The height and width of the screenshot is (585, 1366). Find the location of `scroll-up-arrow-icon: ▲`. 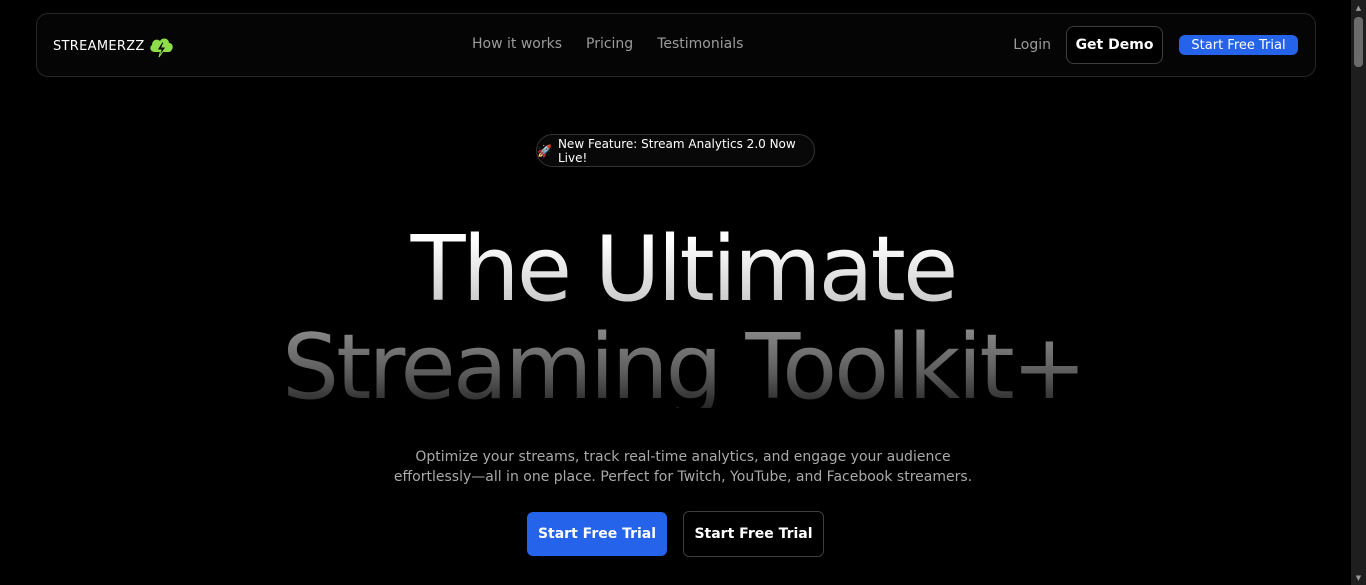

scroll-up-arrow-icon: ▲ is located at coordinates (1358, 7).